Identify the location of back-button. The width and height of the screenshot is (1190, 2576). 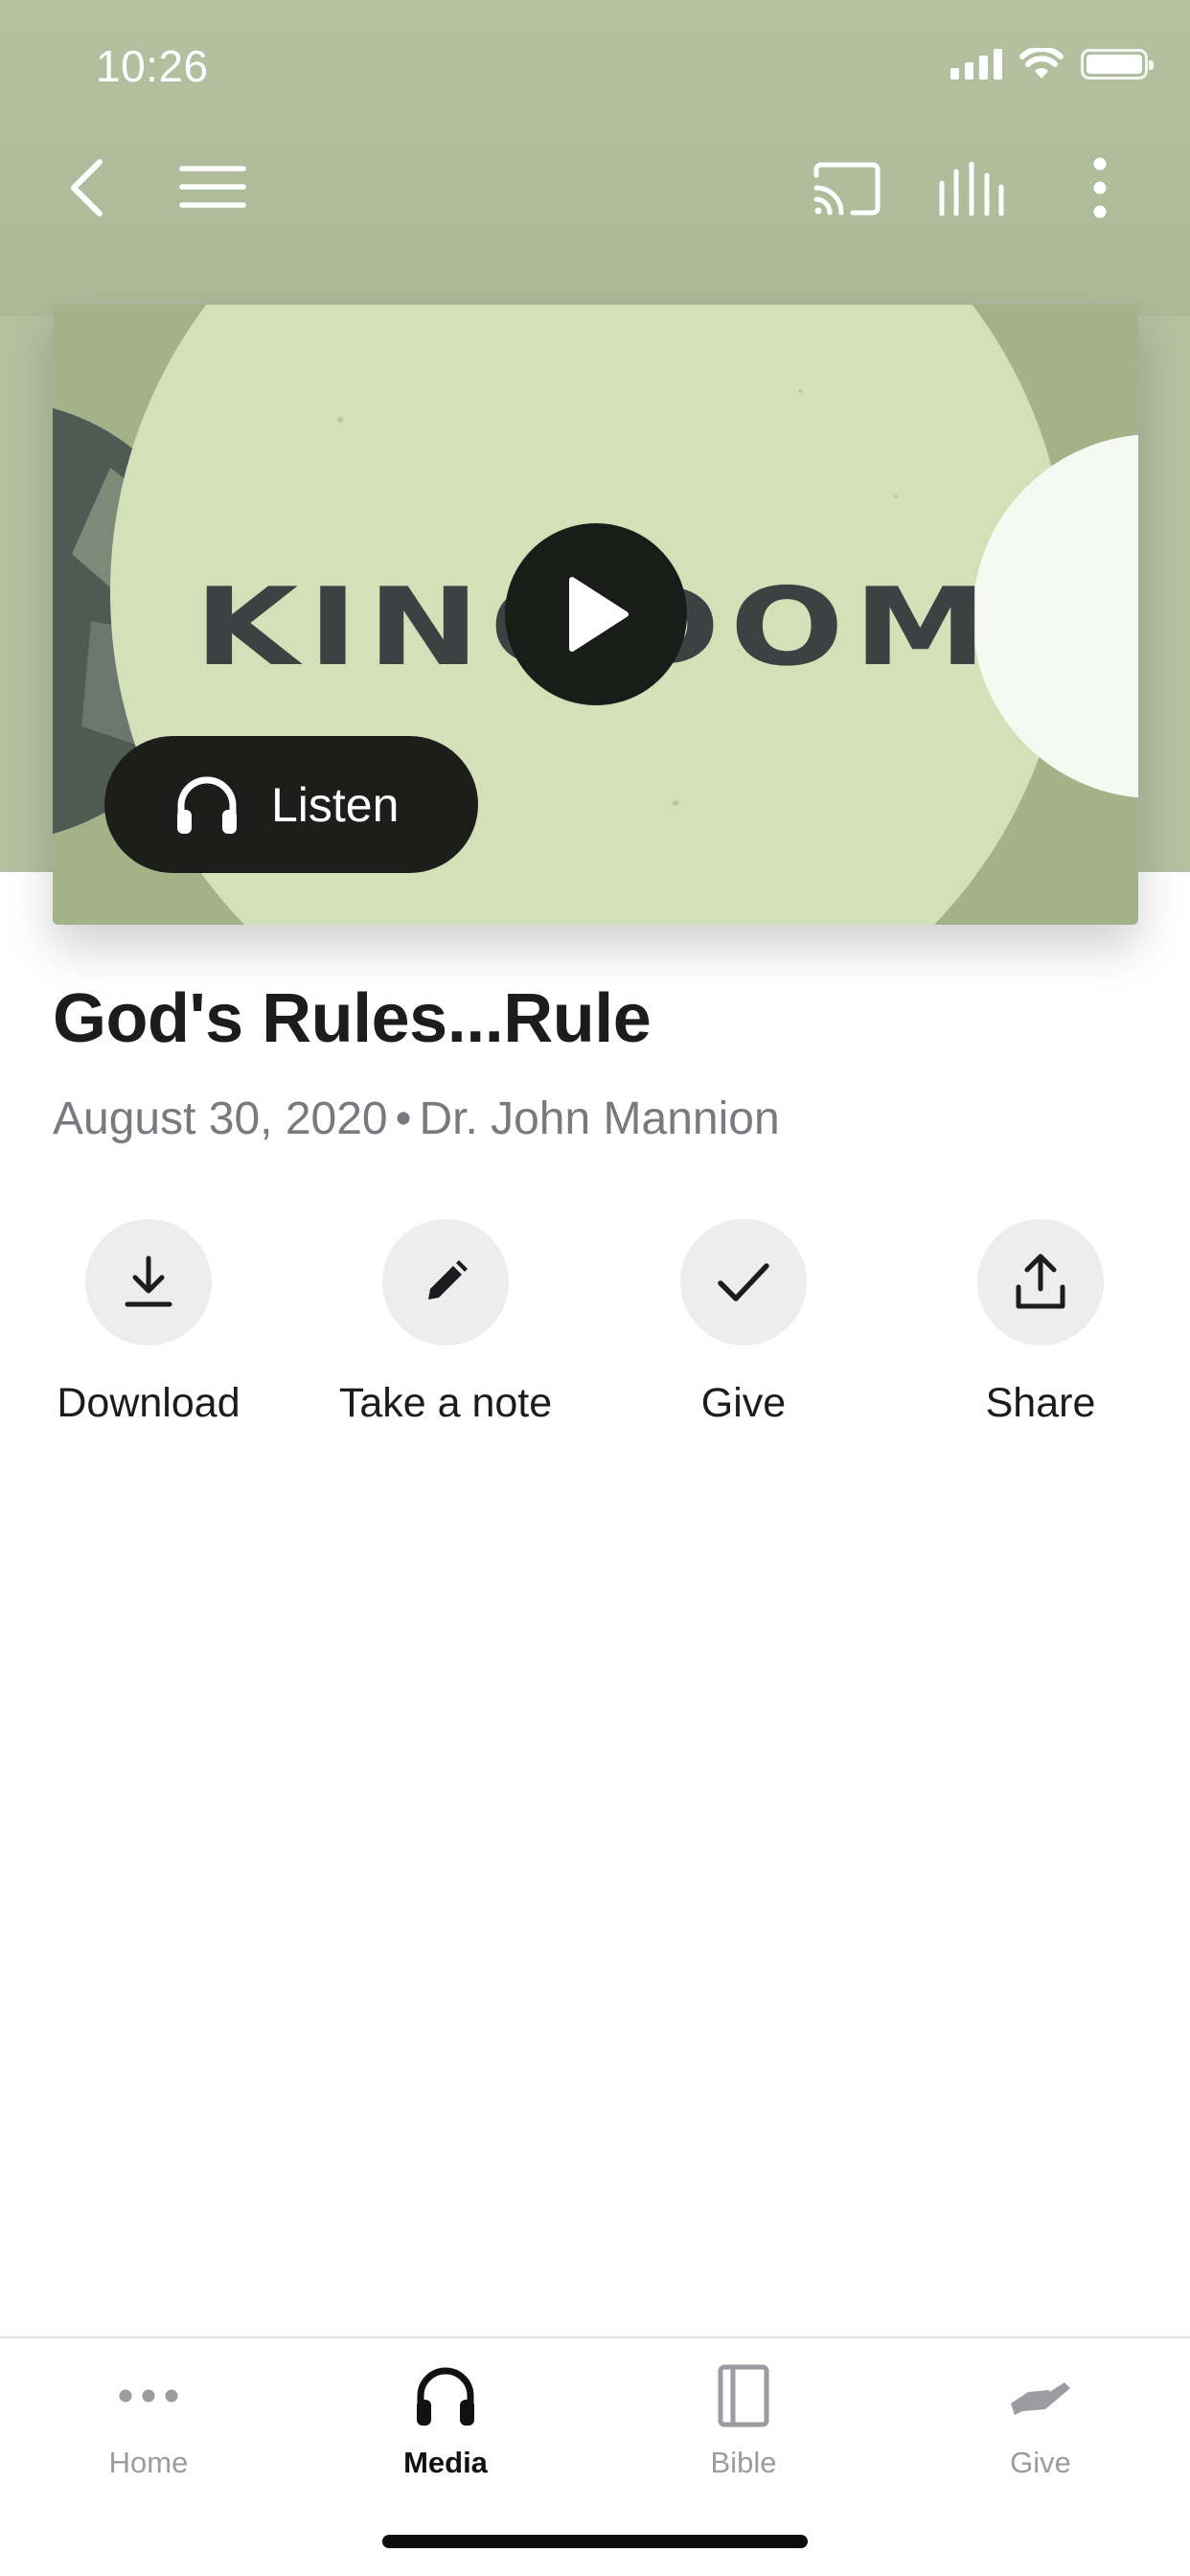
(86, 187).